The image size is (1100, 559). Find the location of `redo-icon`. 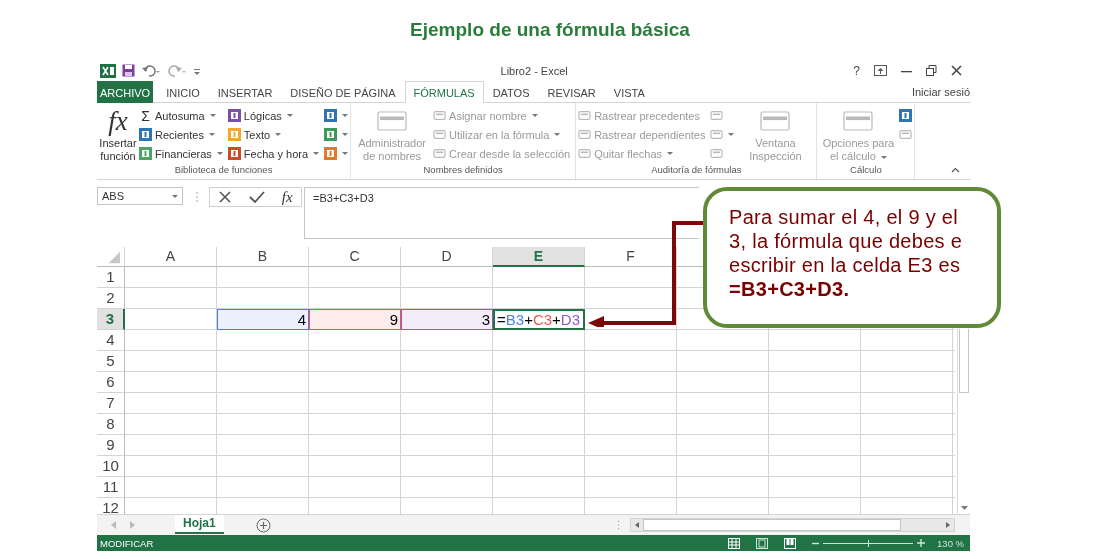

redo-icon is located at coordinates (177, 70).